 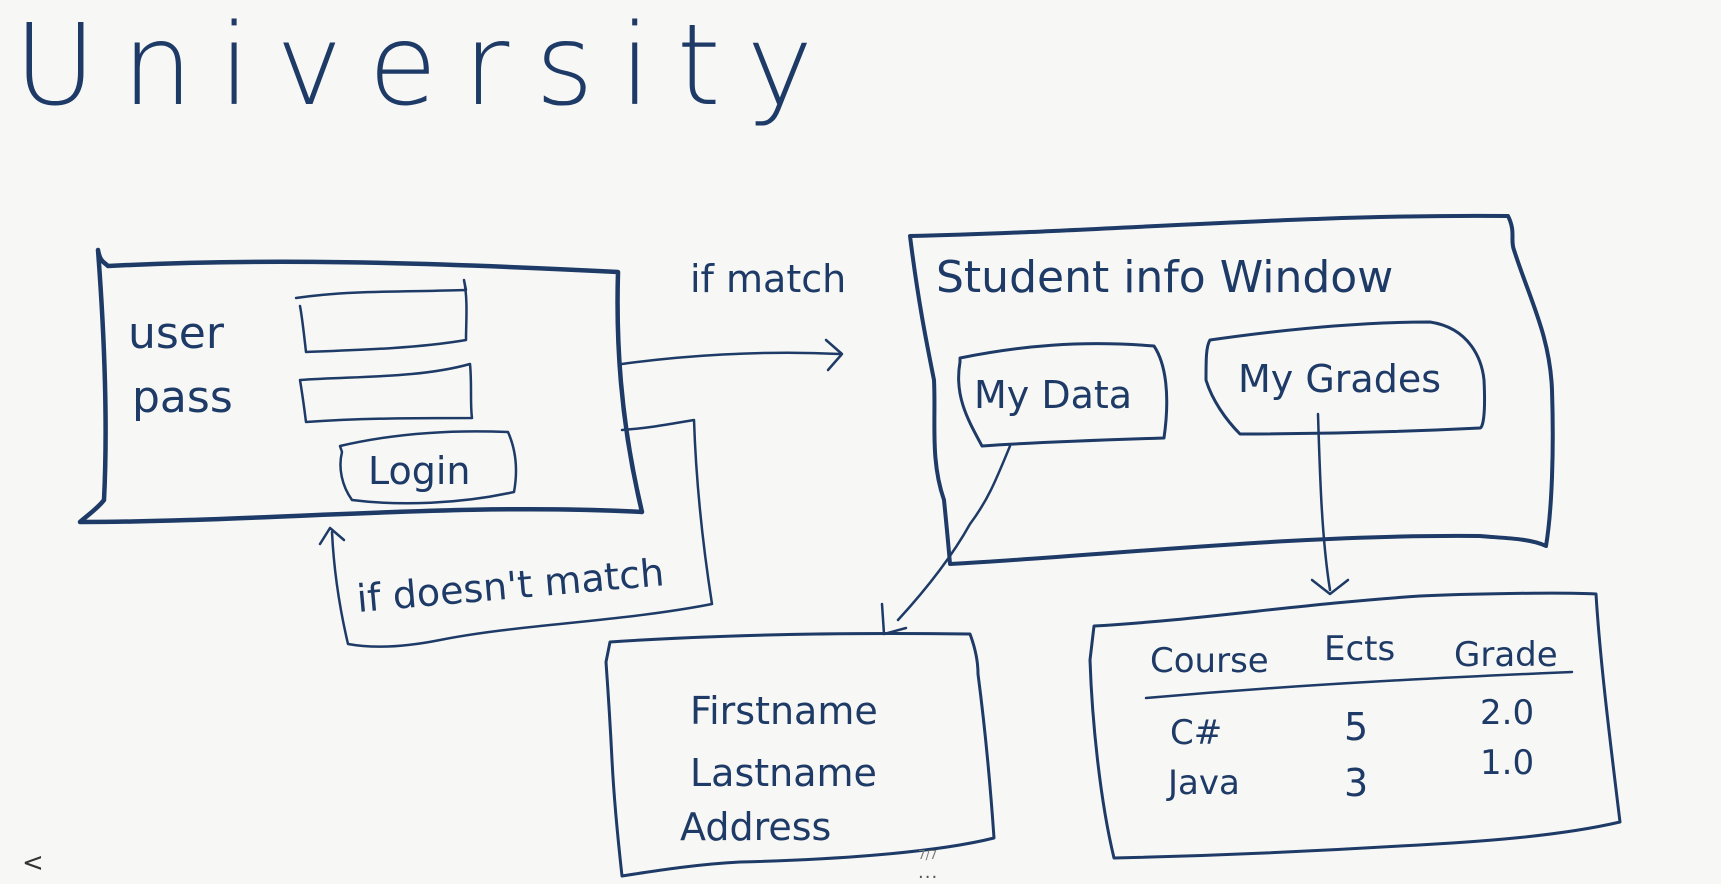 I want to click on data-fields-list: Firstname Lastname Address, so click(x=779, y=769).